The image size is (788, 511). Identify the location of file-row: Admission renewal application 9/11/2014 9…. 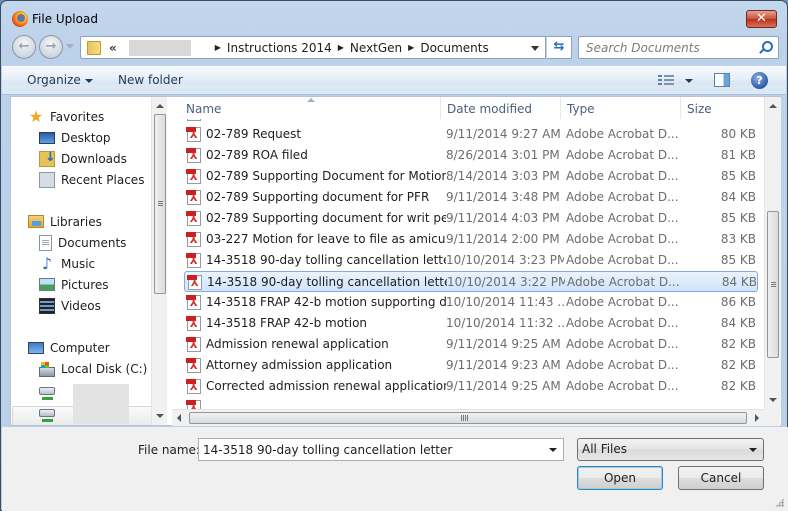
(471, 344).